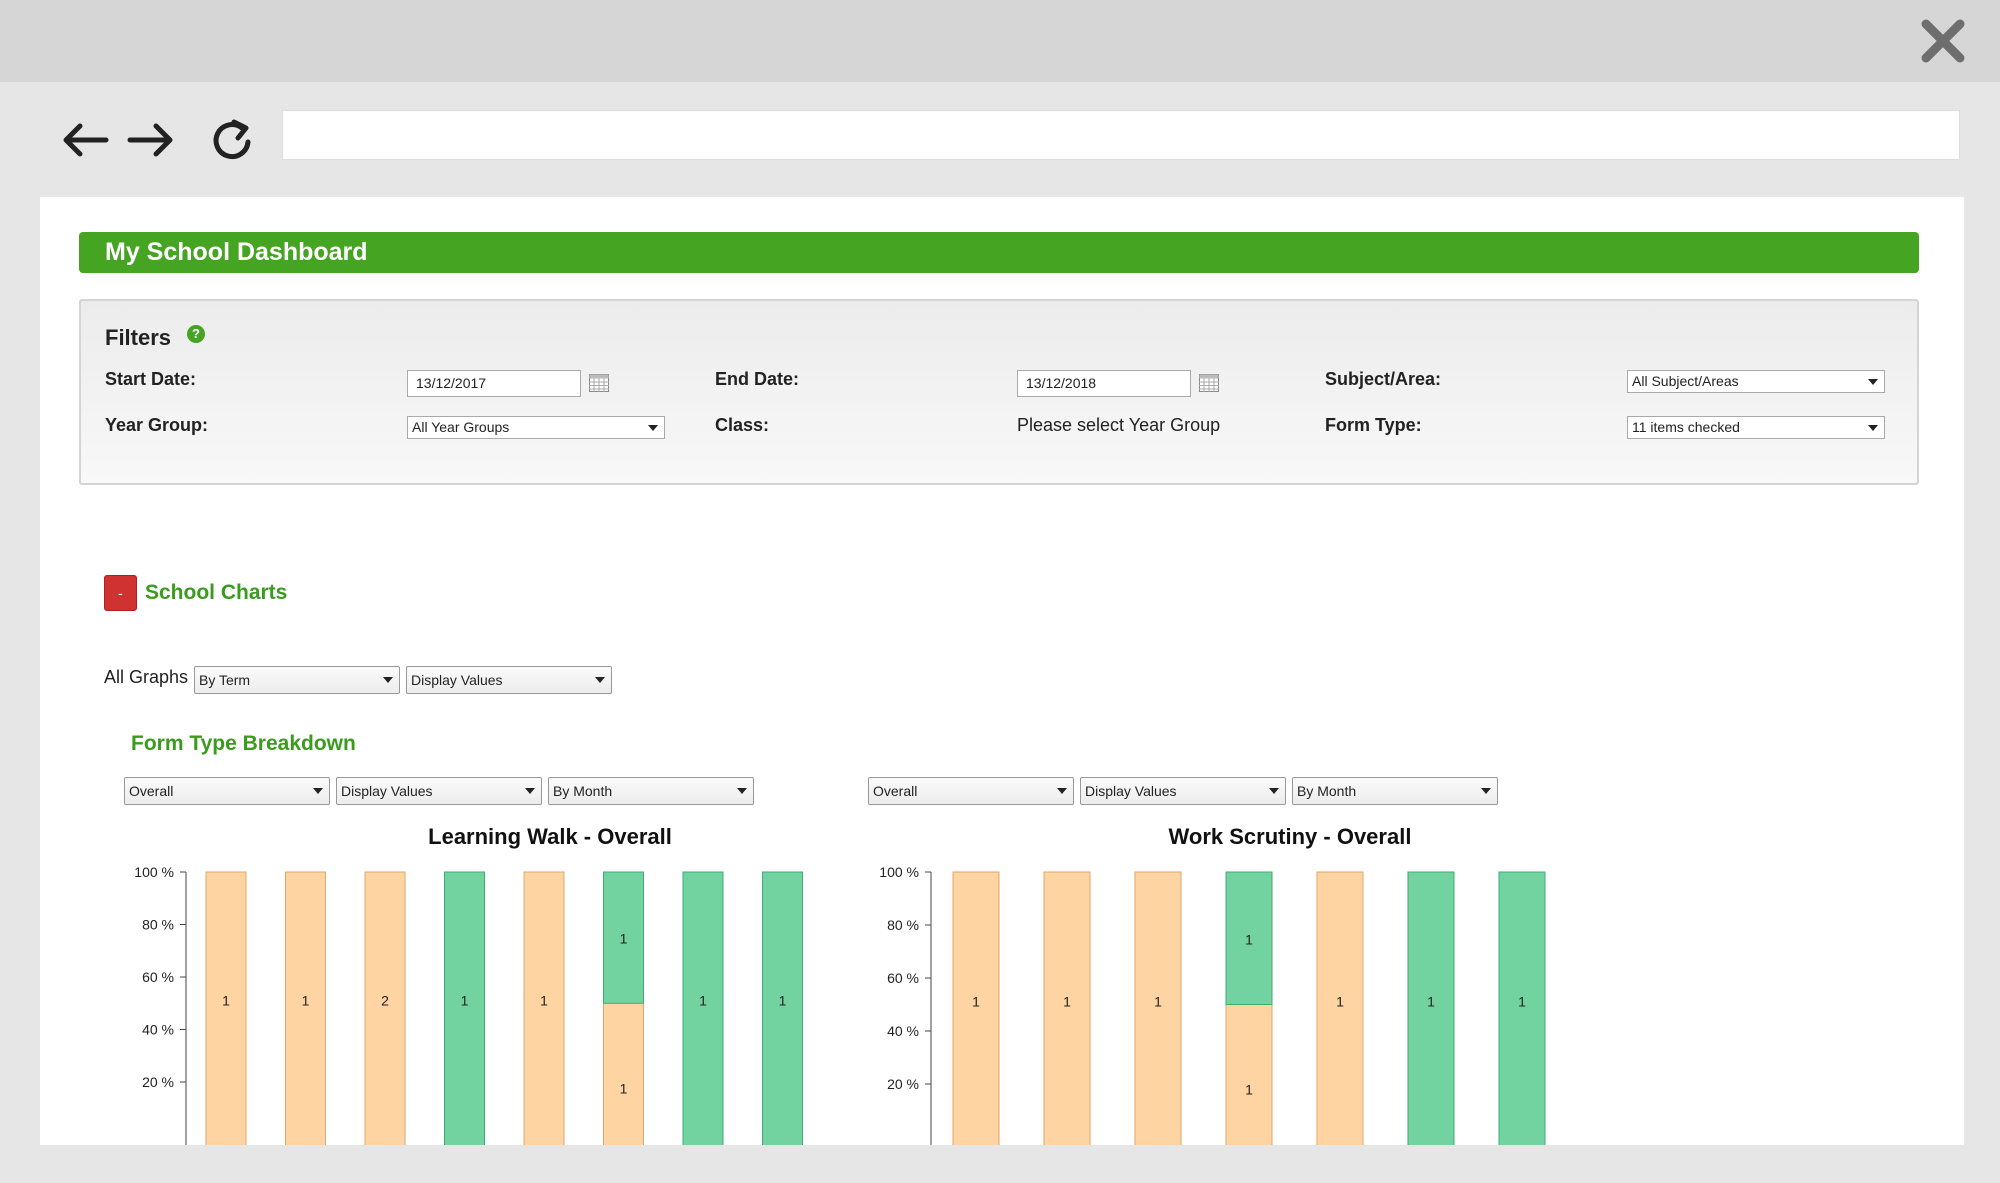 Image resolution: width=2000 pixels, height=1183 pixels. I want to click on form-type-label: Form Type:, so click(1373, 425).